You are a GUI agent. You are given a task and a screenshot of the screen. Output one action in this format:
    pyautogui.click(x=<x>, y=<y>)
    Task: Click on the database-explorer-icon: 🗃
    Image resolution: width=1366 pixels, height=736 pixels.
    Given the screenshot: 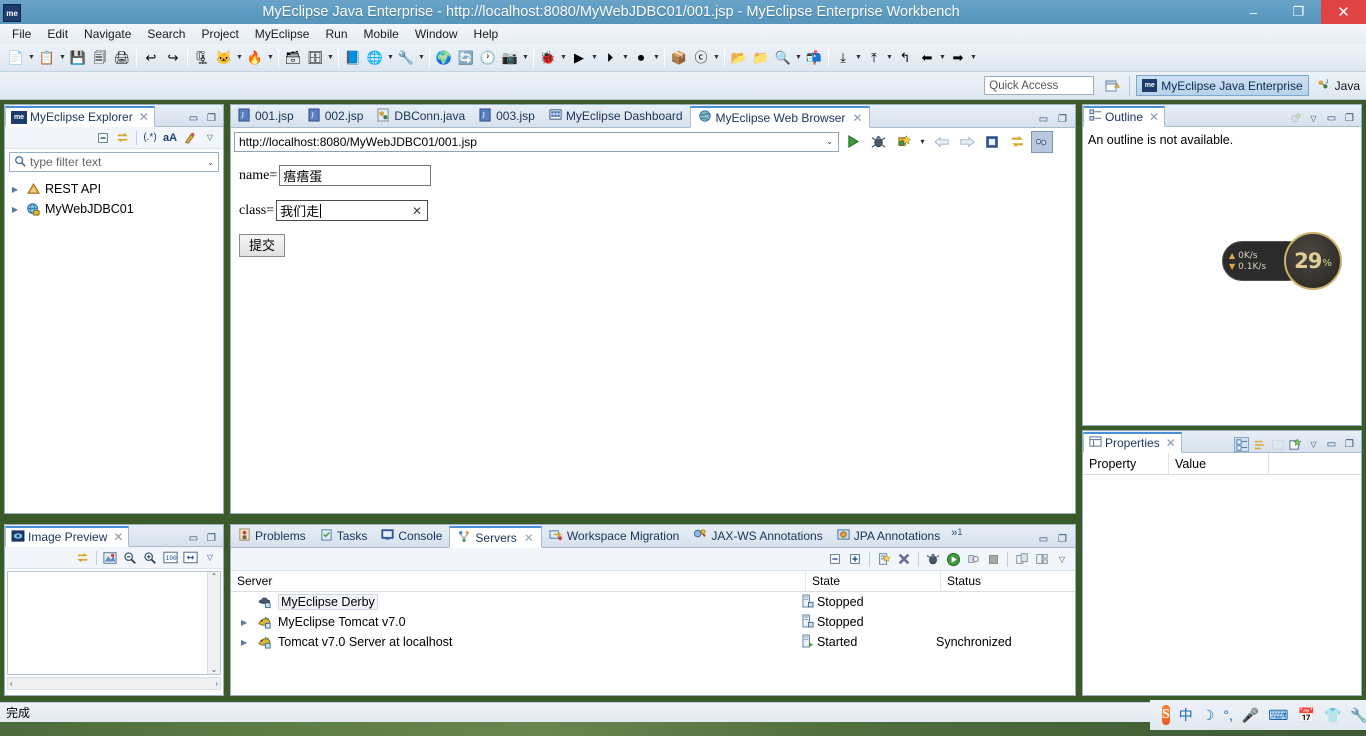 What is the action you would take?
    pyautogui.click(x=293, y=58)
    